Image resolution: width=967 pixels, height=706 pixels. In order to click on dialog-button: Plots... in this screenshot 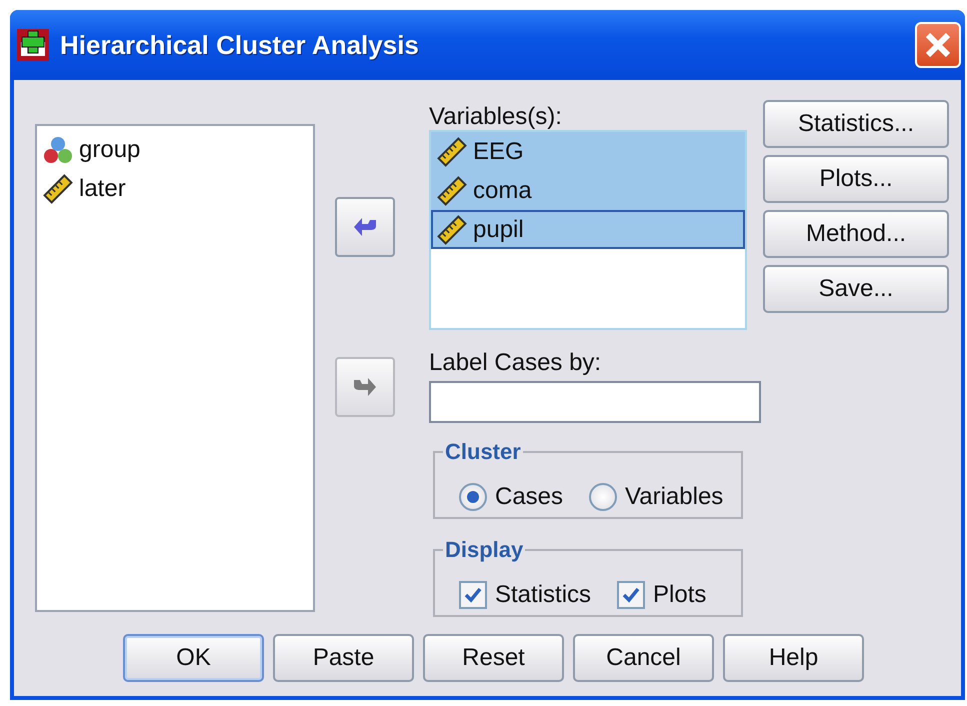, I will do `click(856, 179)`.